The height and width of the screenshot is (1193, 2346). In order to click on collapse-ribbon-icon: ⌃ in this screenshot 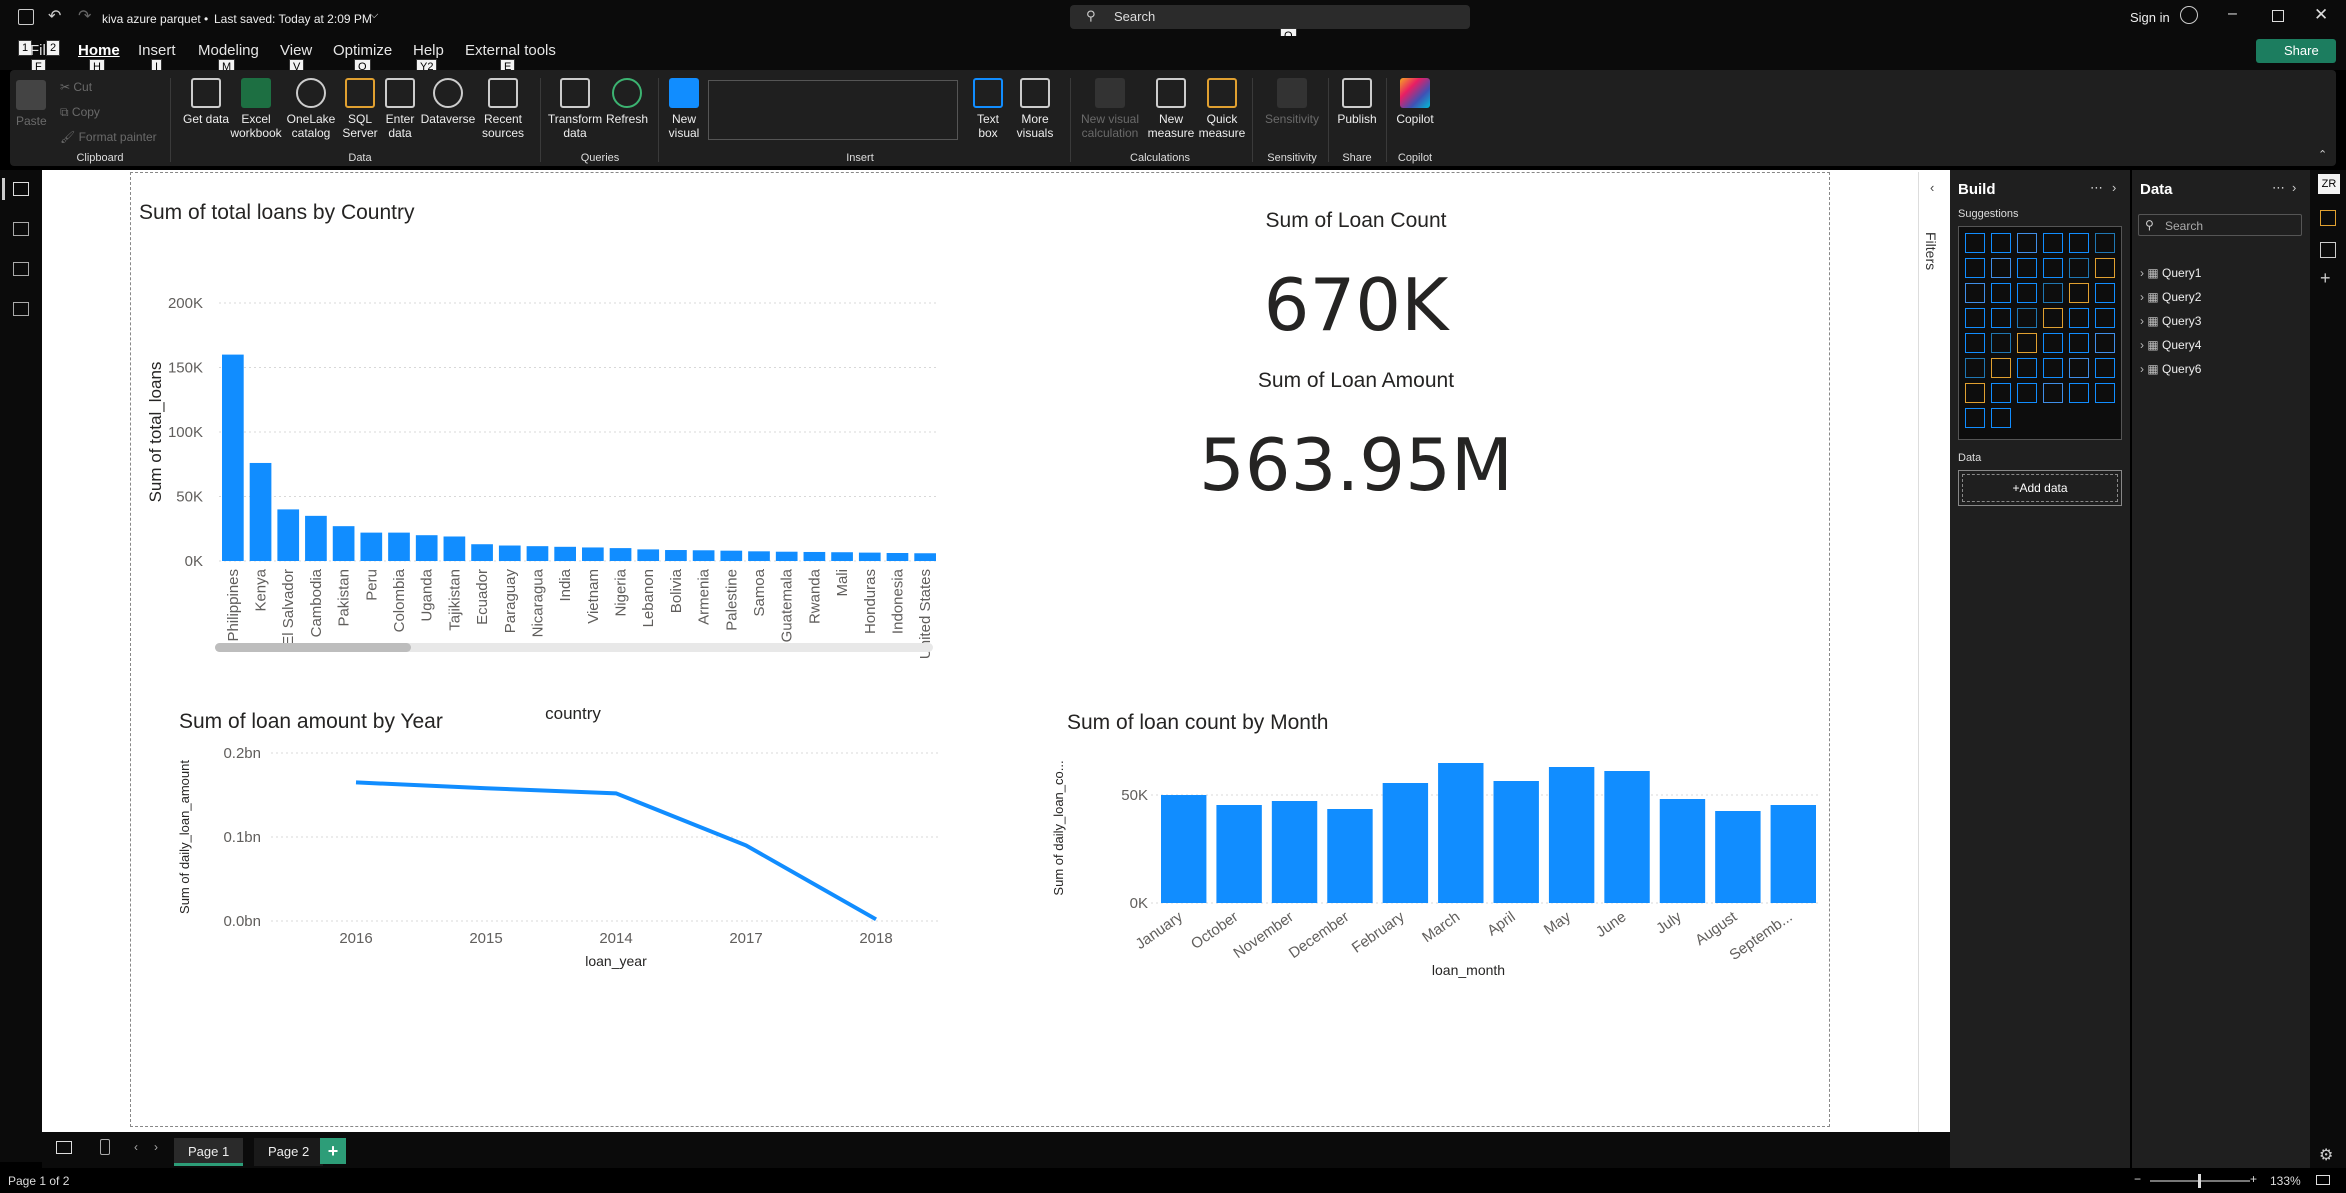, I will do `click(2322, 154)`.